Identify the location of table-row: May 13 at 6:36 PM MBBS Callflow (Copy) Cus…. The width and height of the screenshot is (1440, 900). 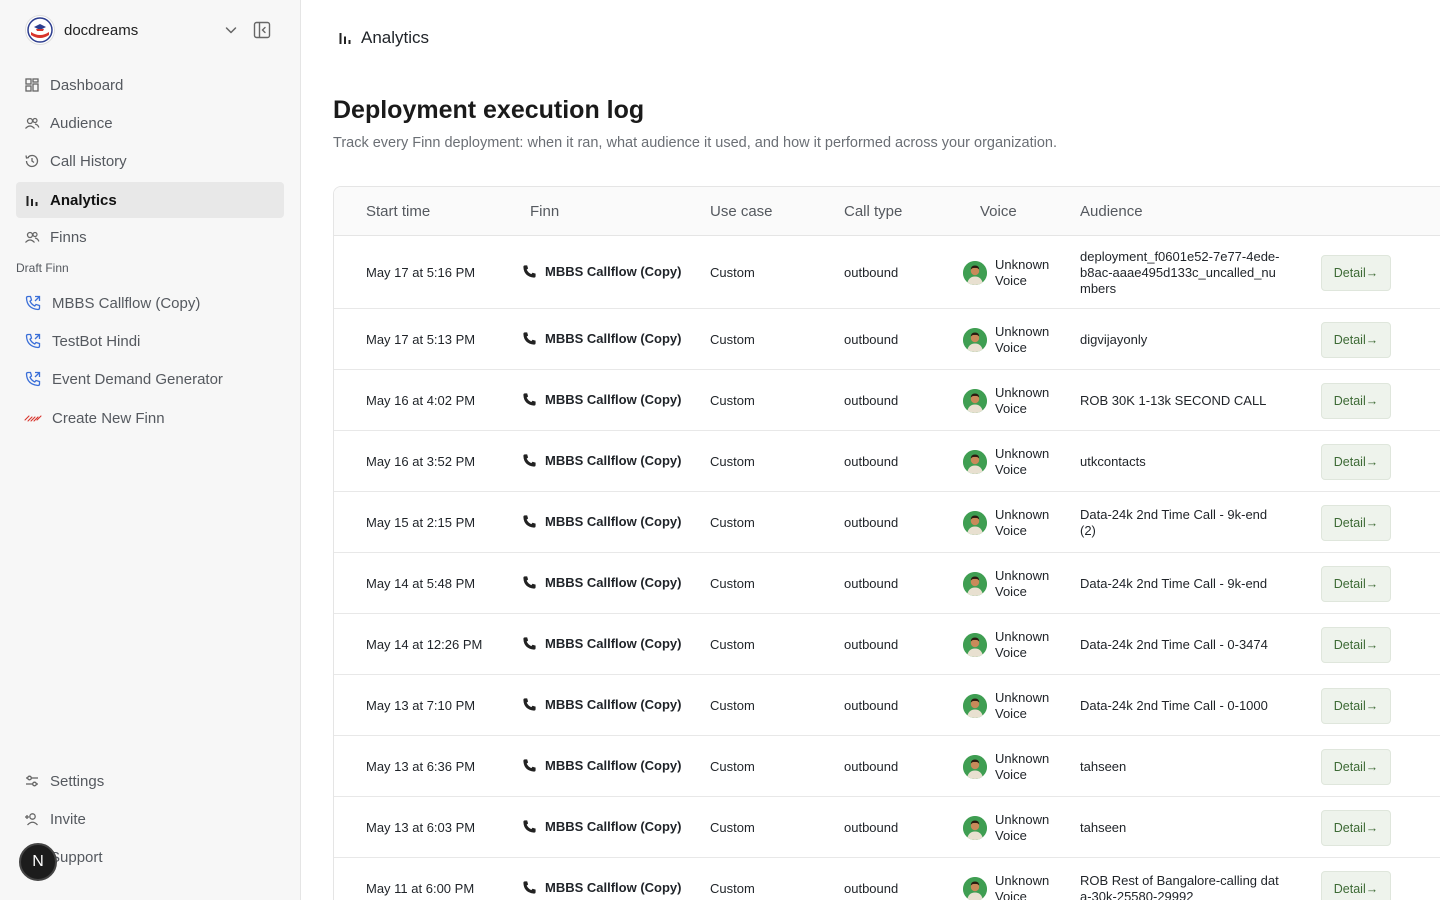
(887, 766).